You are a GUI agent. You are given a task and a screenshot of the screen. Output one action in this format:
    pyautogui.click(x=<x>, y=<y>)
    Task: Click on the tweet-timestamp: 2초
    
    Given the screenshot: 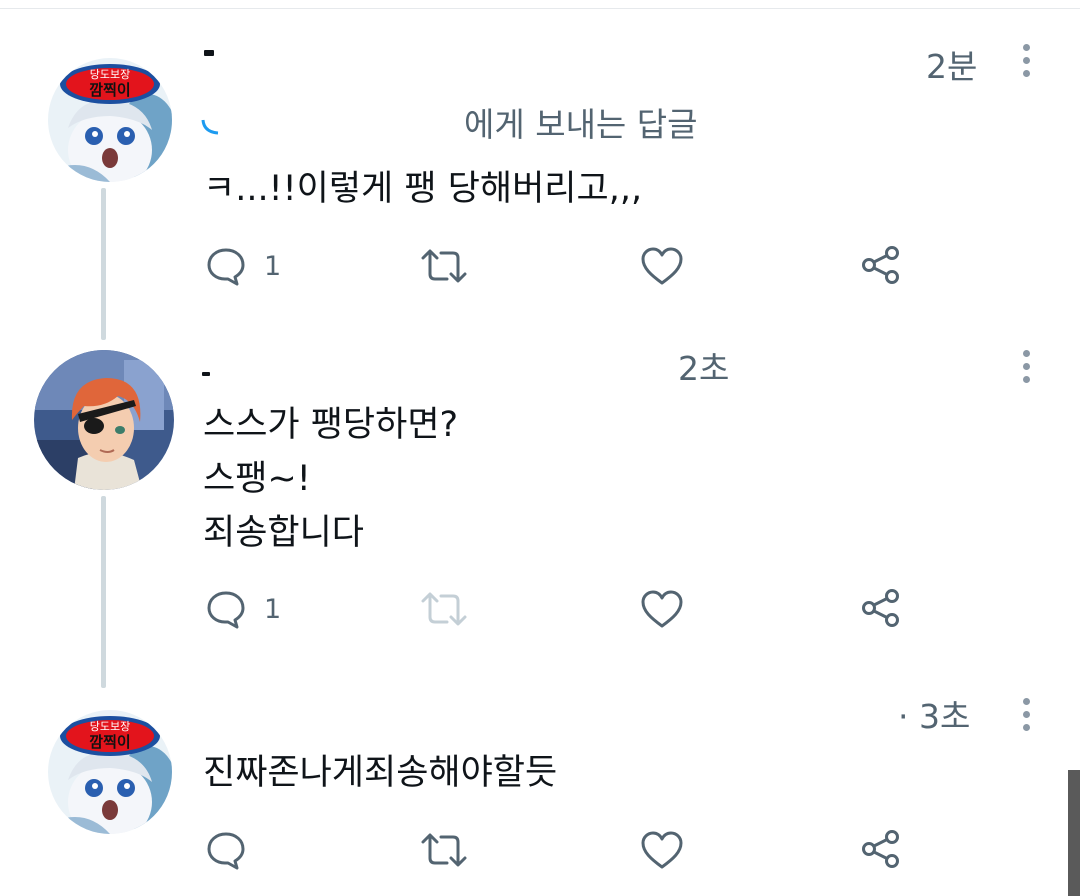 What is the action you would take?
    pyautogui.click(x=703, y=368)
    